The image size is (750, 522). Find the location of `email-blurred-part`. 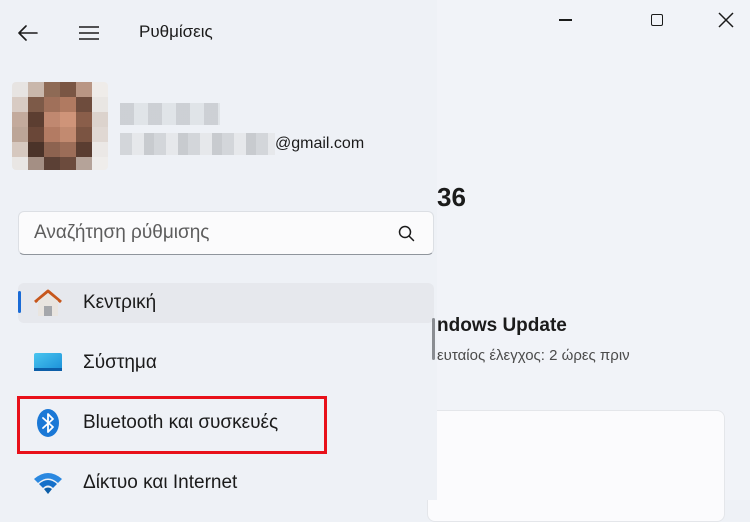

email-blurred-part is located at coordinates (197, 144).